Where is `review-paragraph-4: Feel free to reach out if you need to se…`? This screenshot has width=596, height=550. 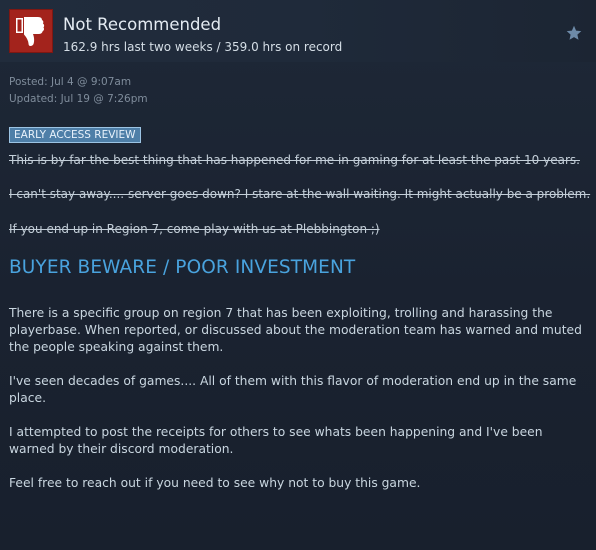
review-paragraph-4: Feel free to reach out if you need to se… is located at coordinates (215, 483).